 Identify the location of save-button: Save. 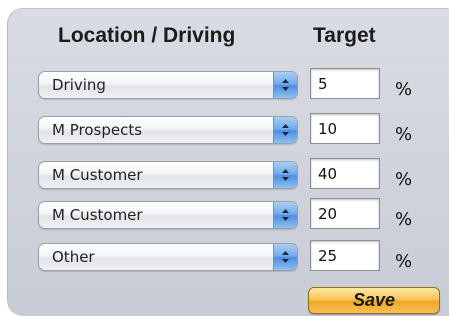
(374, 300).